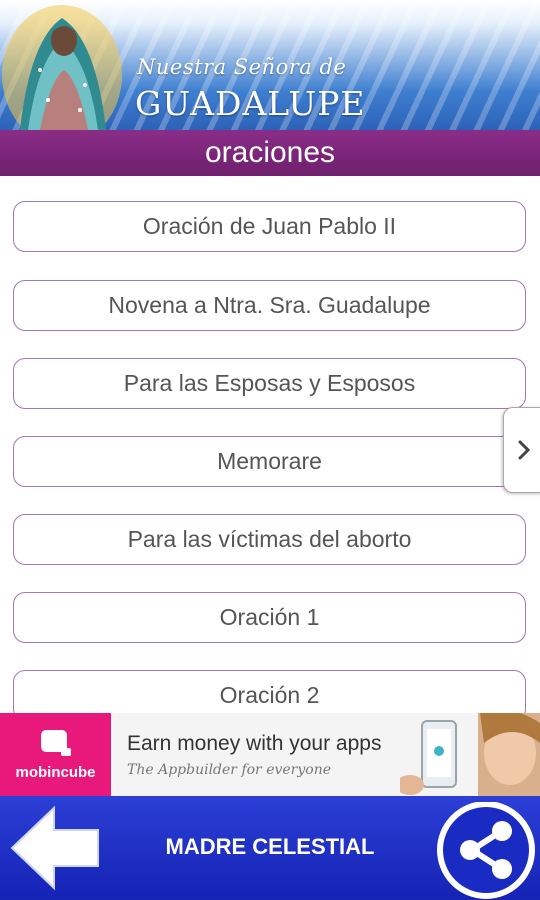 The image size is (540, 900). I want to click on virgin-of-guadalupe-image, so click(62, 67).